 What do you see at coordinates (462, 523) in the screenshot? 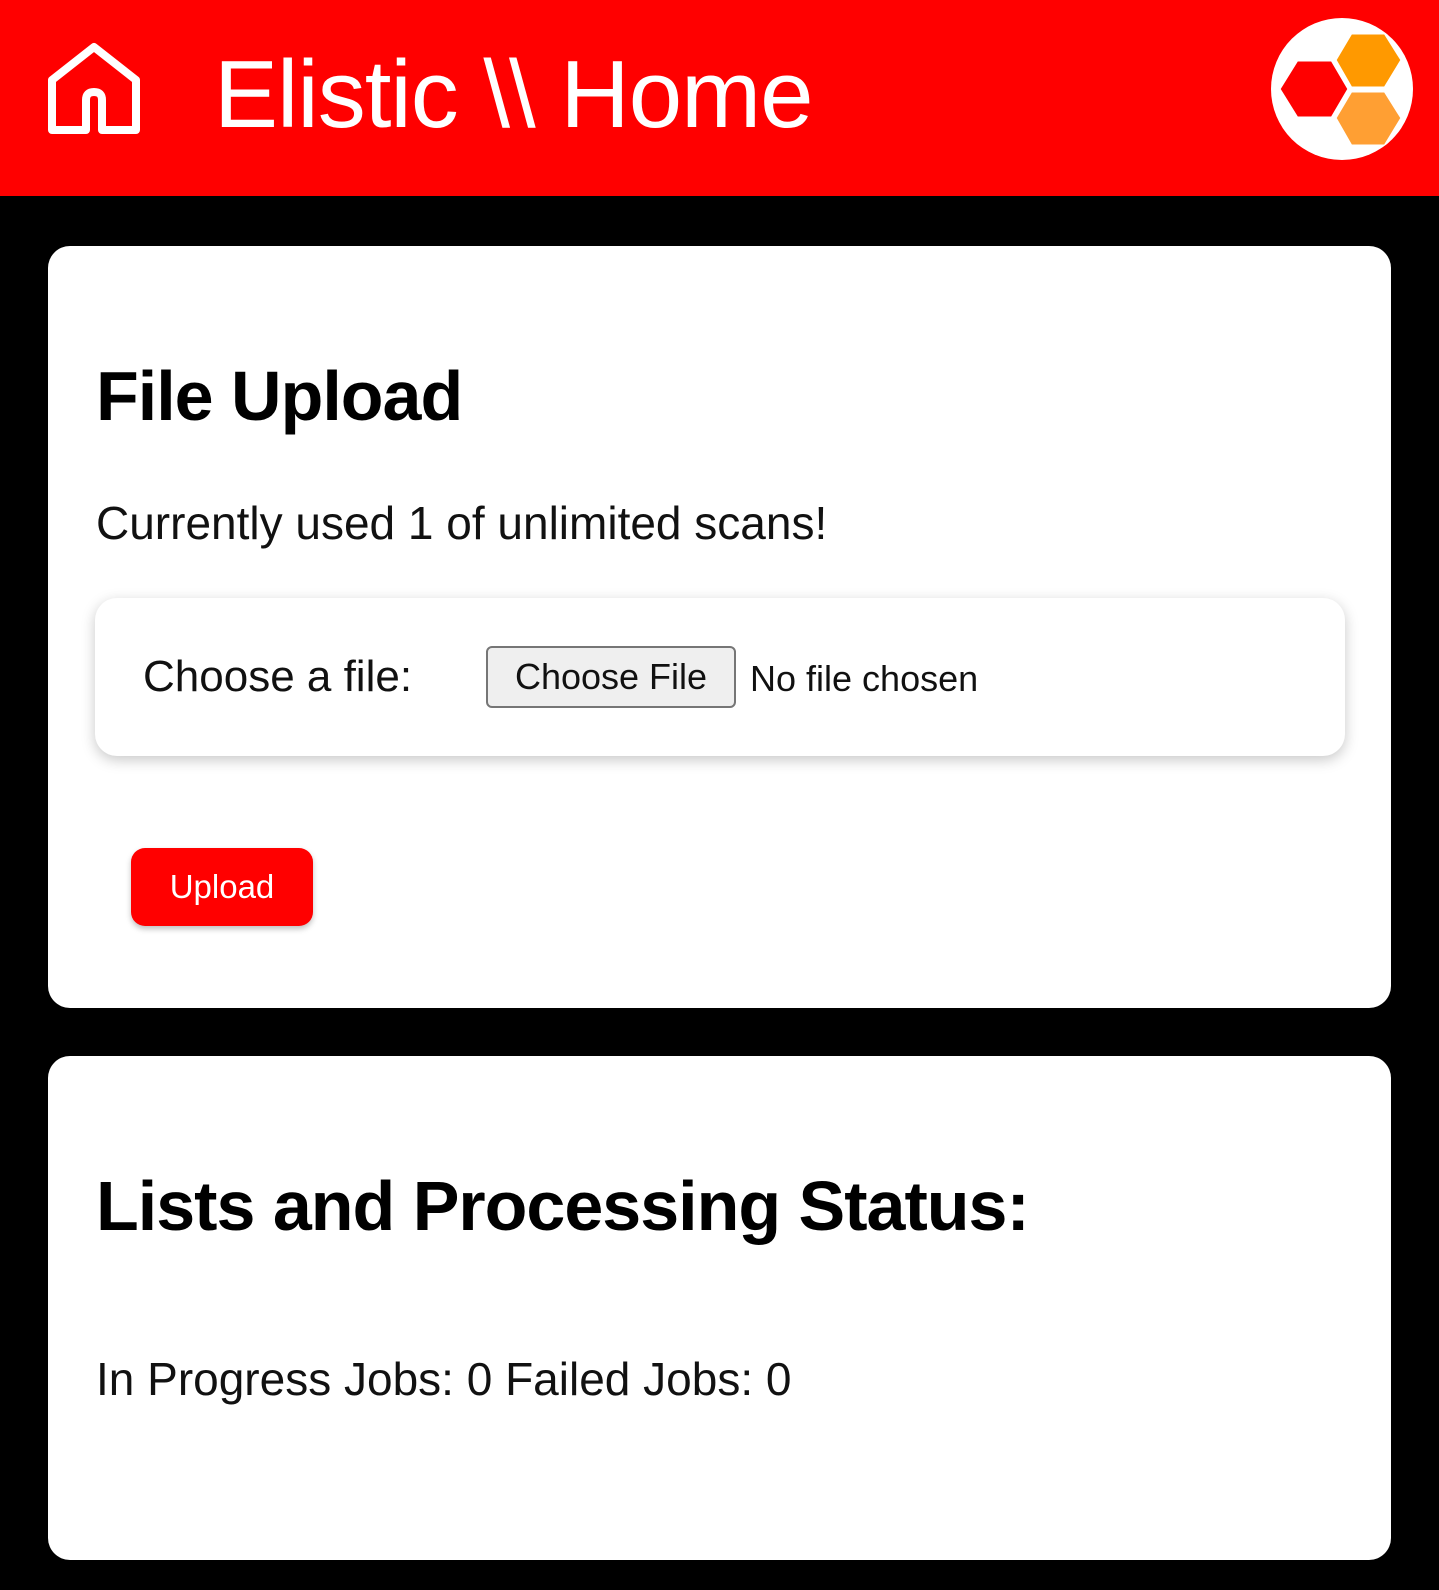
I see `scan-usage-text: Currently used 1 of unlimited scans!` at bounding box center [462, 523].